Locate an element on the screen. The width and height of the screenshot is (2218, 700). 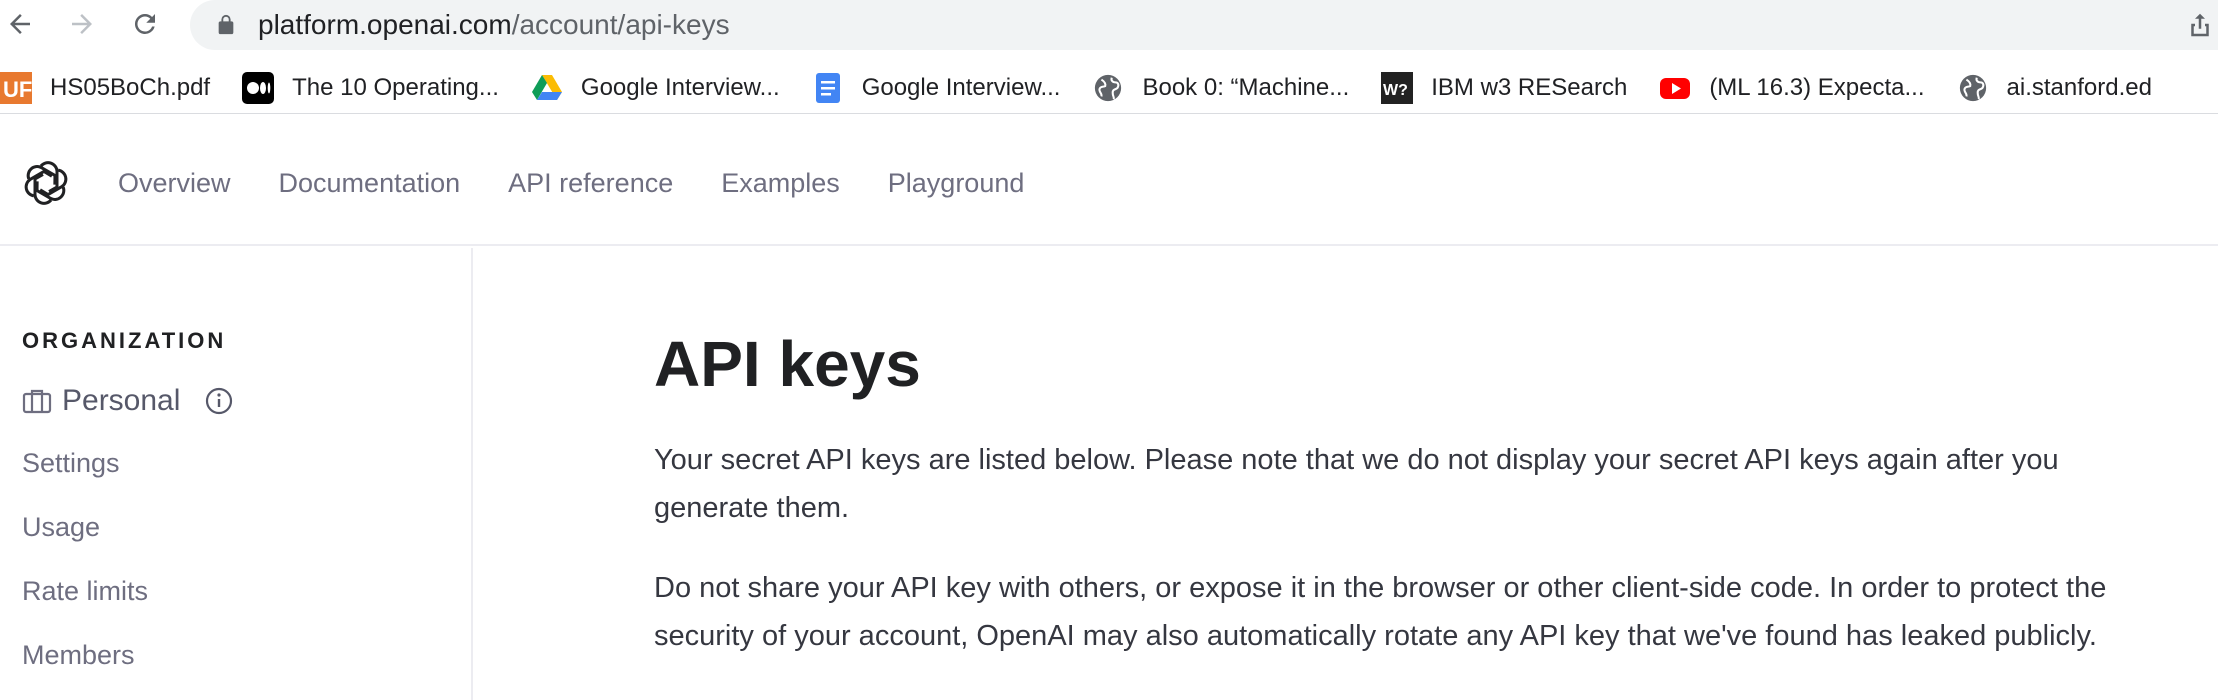
google-drive-icon is located at coordinates (547, 88).